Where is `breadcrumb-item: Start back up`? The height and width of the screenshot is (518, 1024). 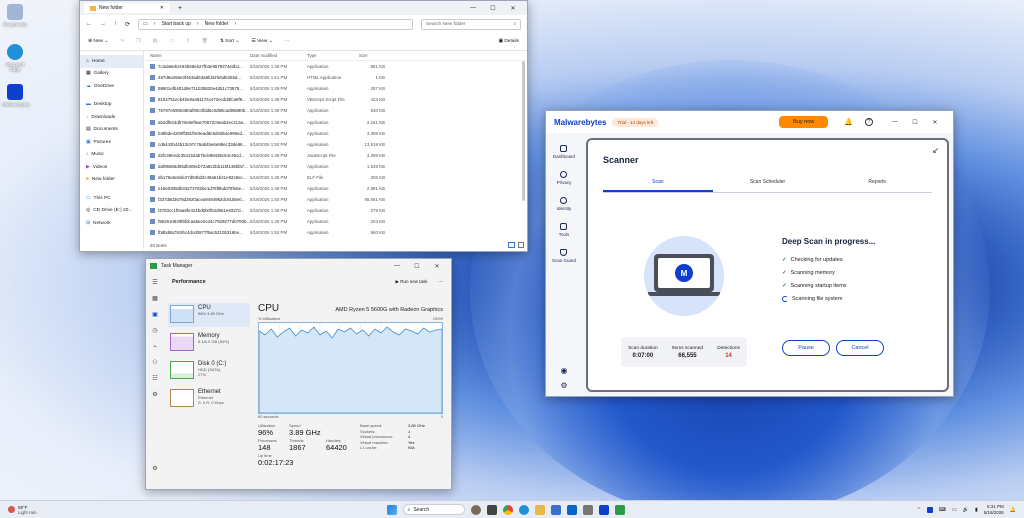 breadcrumb-item: Start back up is located at coordinates (175, 24).